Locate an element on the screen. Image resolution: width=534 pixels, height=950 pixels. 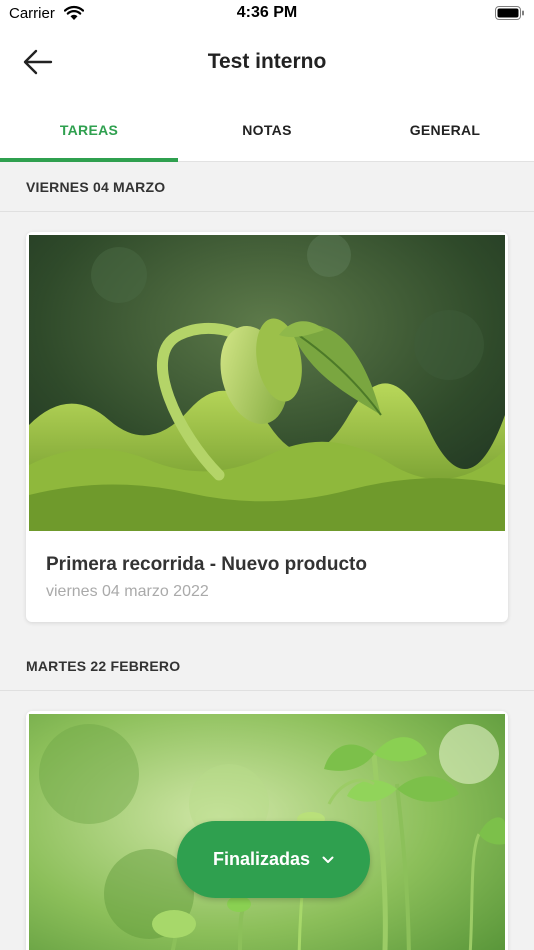
tab-general: GENERAL is located at coordinates (445, 130).